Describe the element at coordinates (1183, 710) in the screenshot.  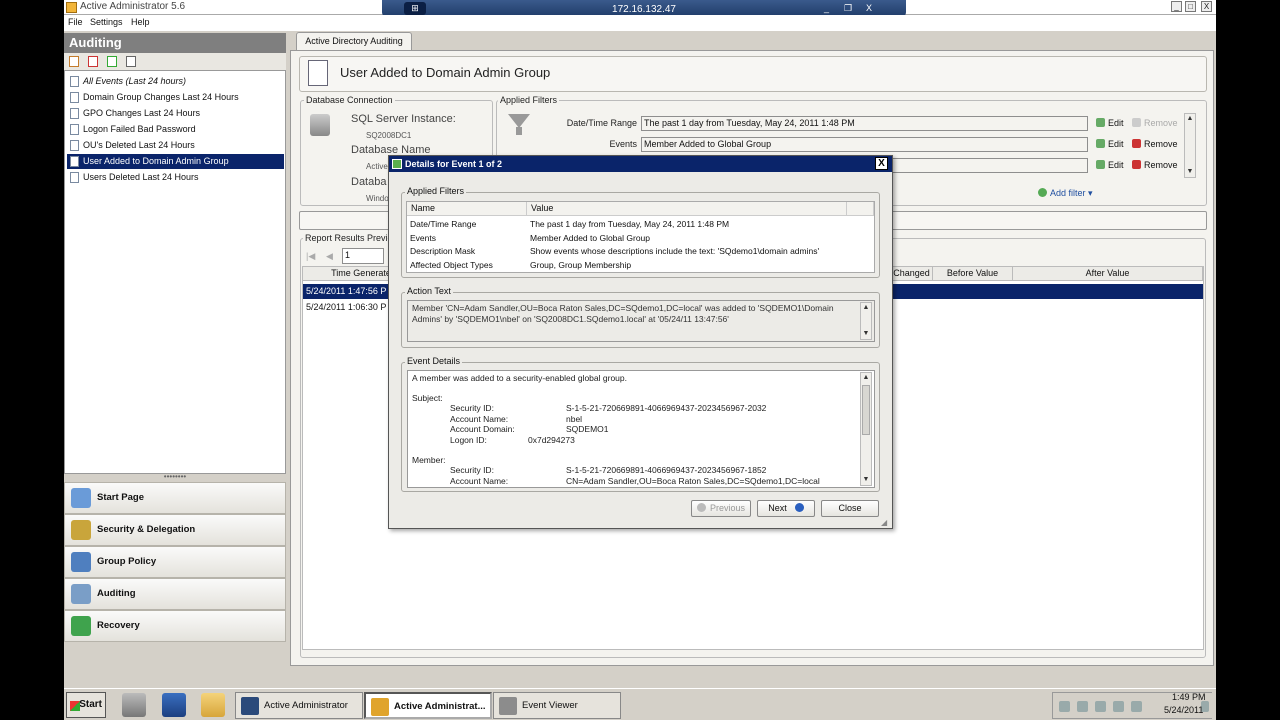
I see `clock-date: 5/24/2011` at that location.